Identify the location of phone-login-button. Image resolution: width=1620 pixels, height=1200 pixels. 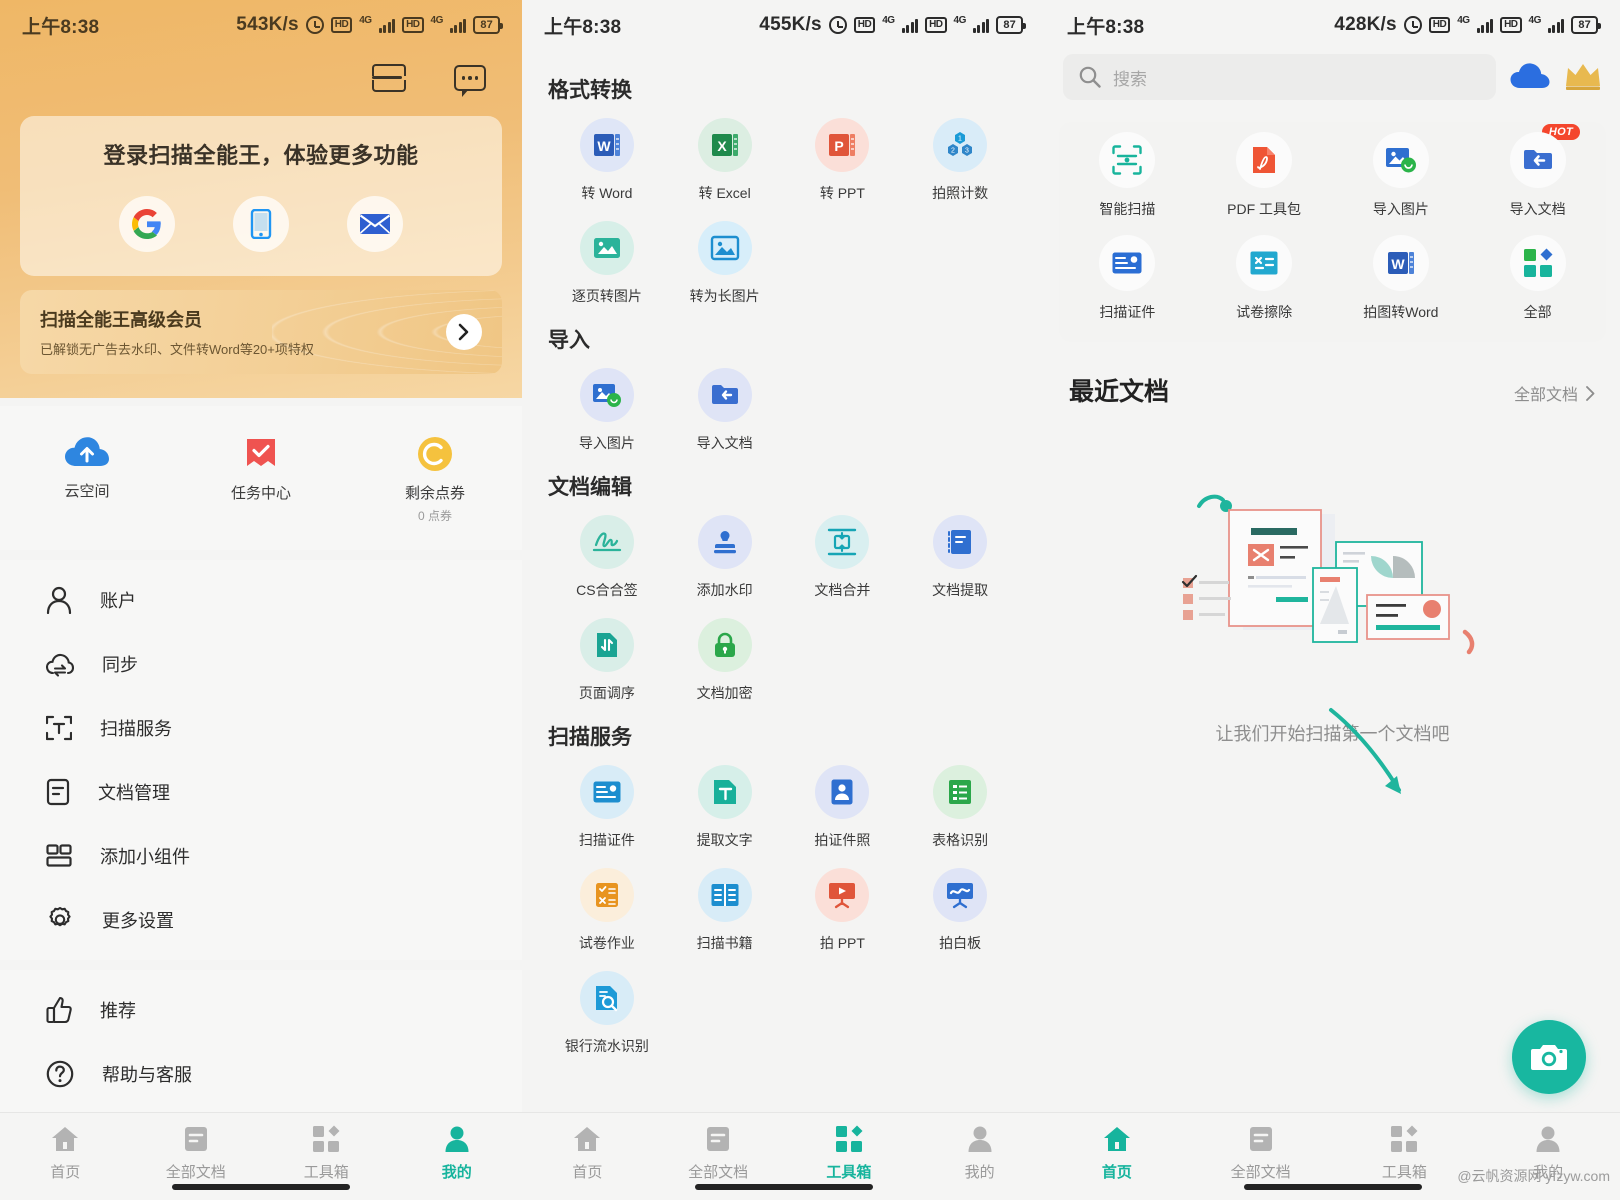
(261, 224).